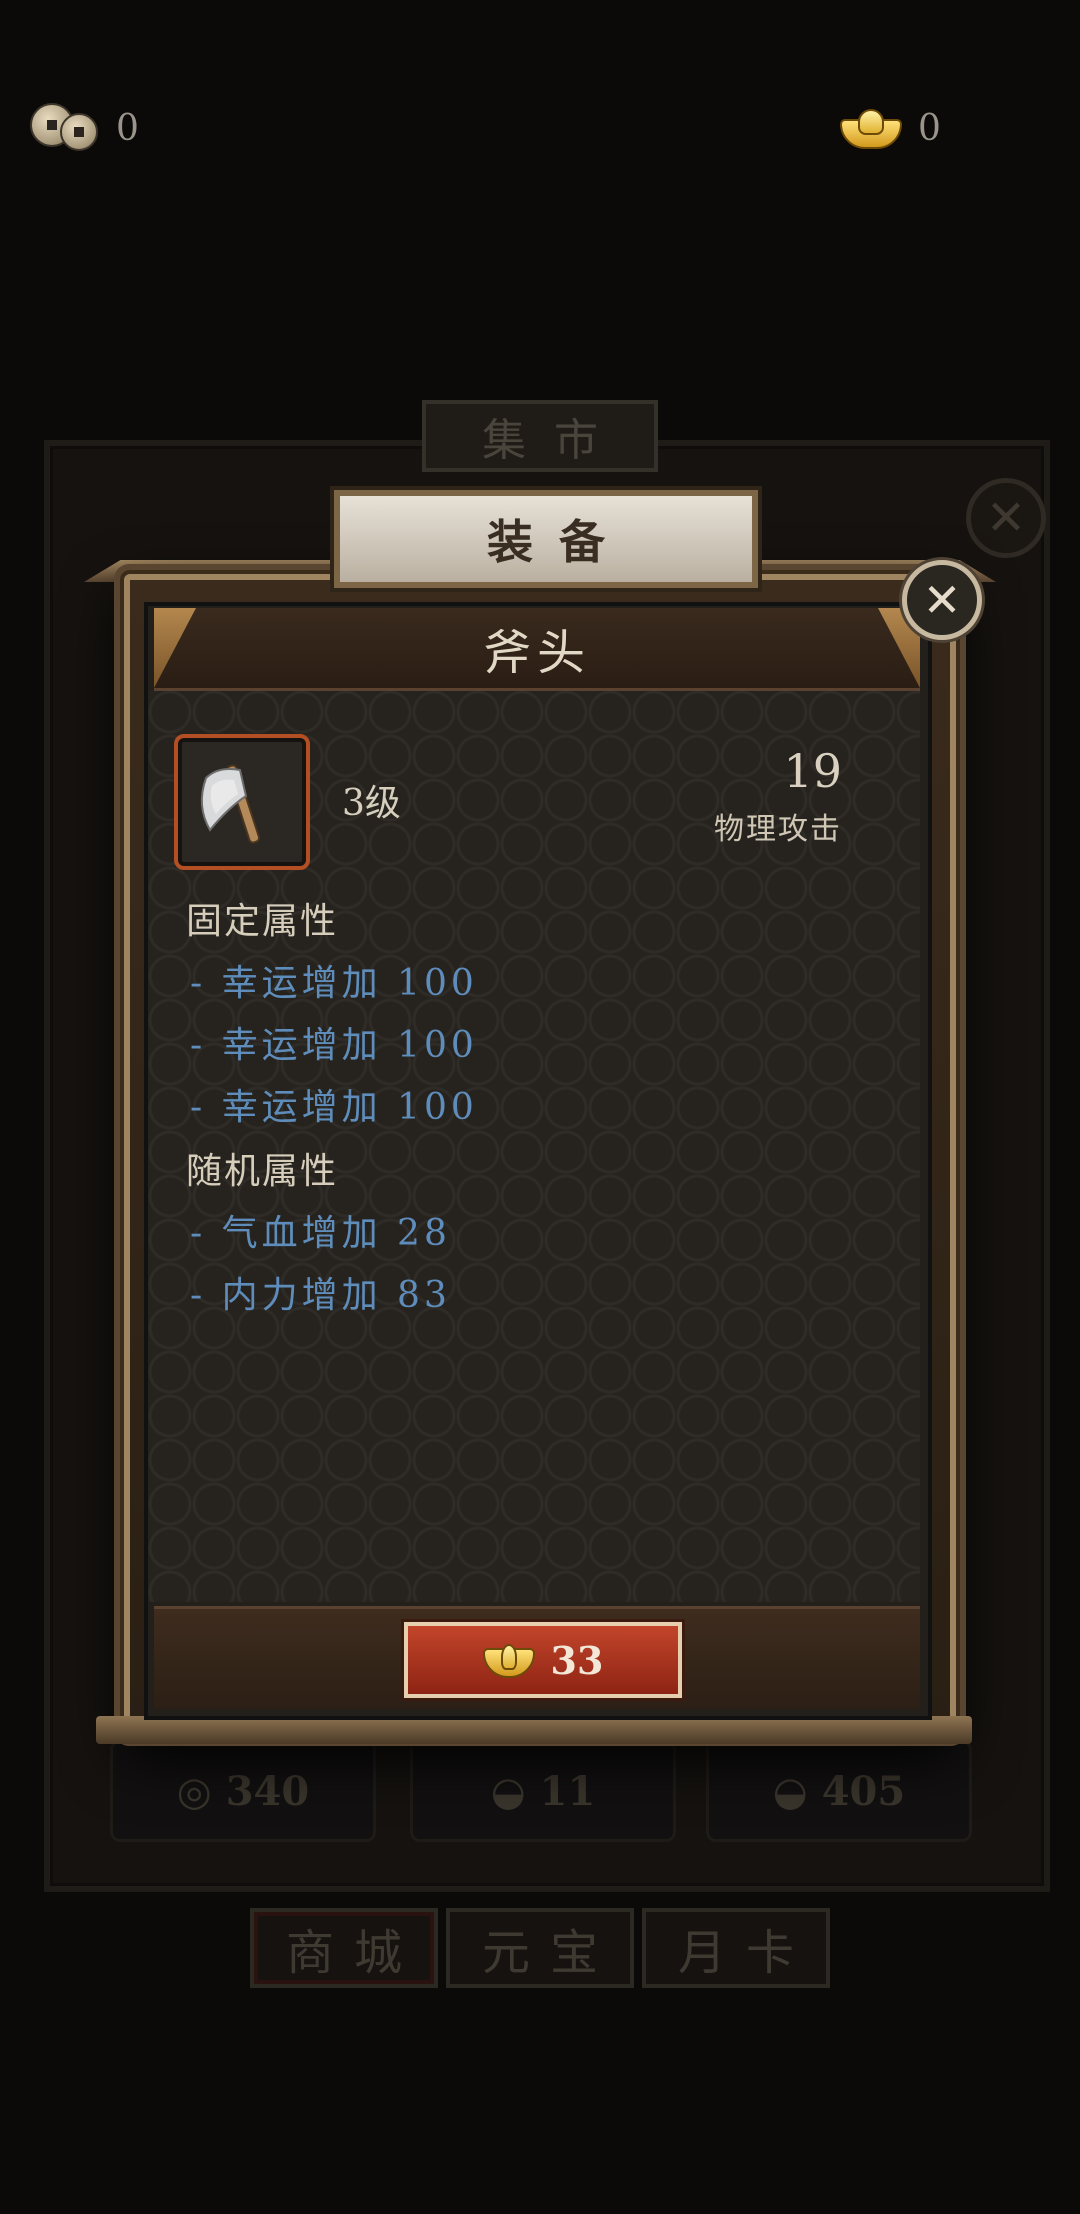  I want to click on tab-ingot: 元宝, so click(540, 1948).